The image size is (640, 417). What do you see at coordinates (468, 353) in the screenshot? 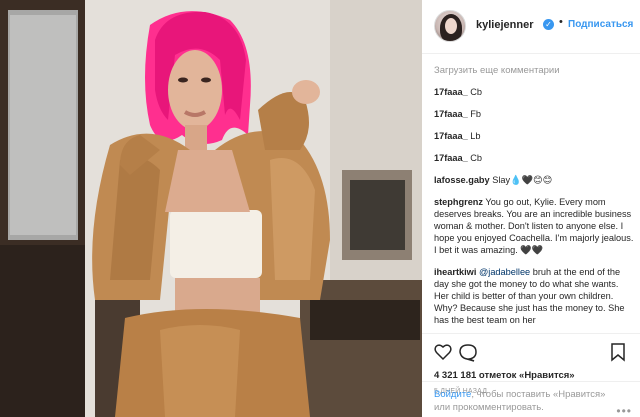
I see `comment-icon` at bounding box center [468, 353].